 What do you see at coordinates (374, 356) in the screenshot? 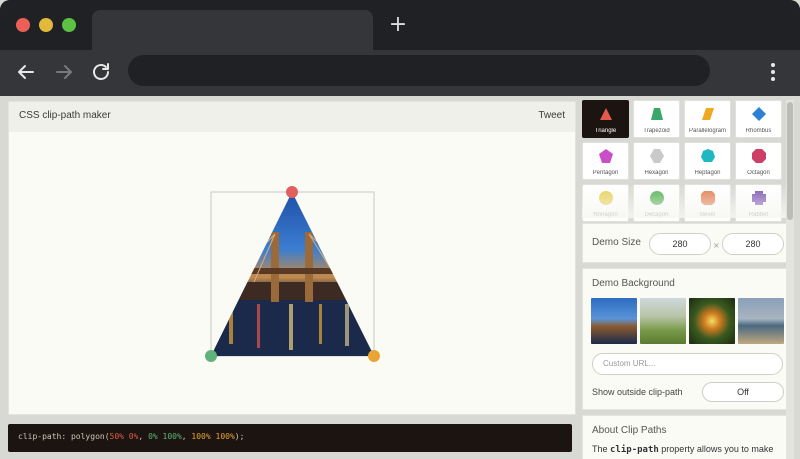
I see `right-handle` at bounding box center [374, 356].